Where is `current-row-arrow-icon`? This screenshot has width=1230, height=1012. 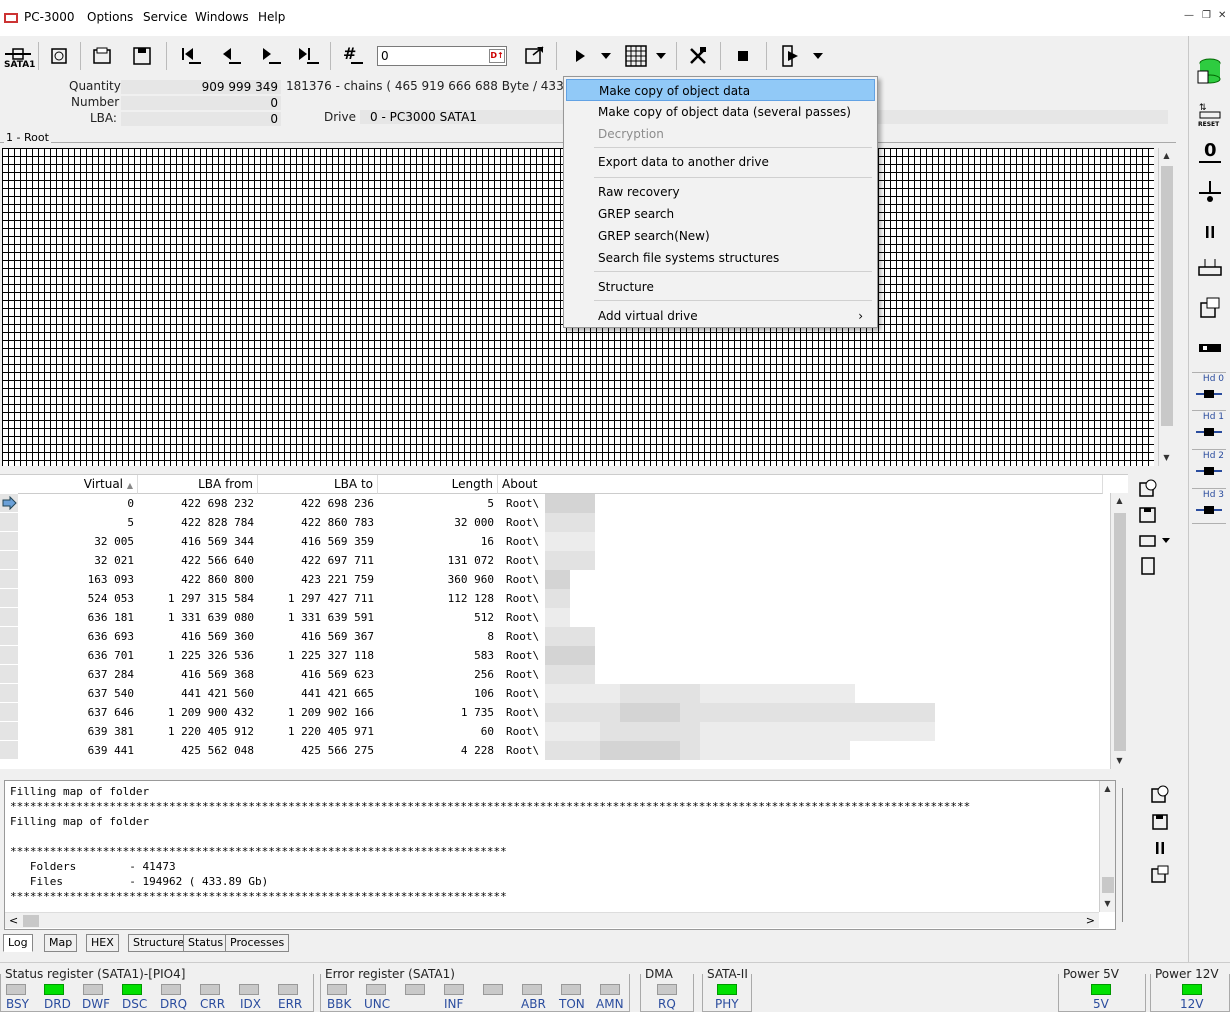
current-row-arrow-icon is located at coordinates (9, 503).